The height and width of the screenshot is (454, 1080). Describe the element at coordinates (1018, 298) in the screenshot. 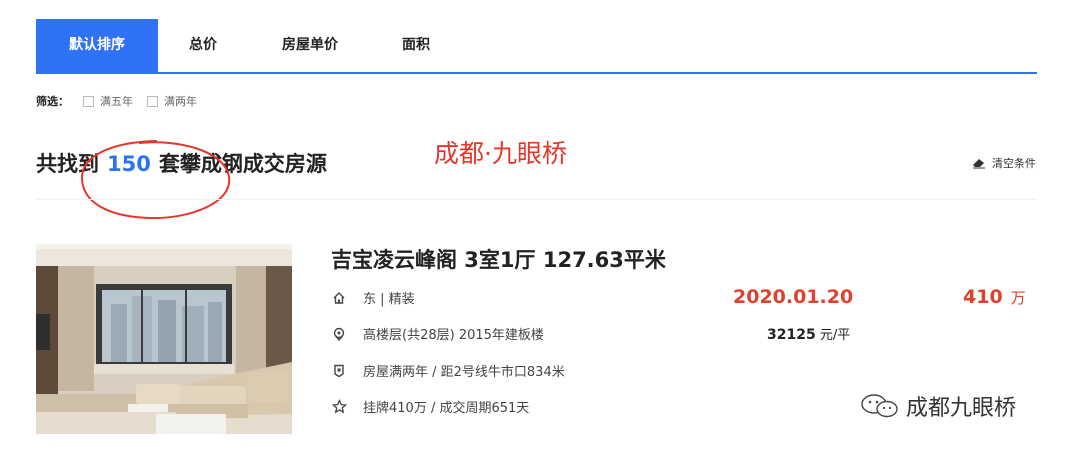

I see `total-price-unit: 万` at that location.